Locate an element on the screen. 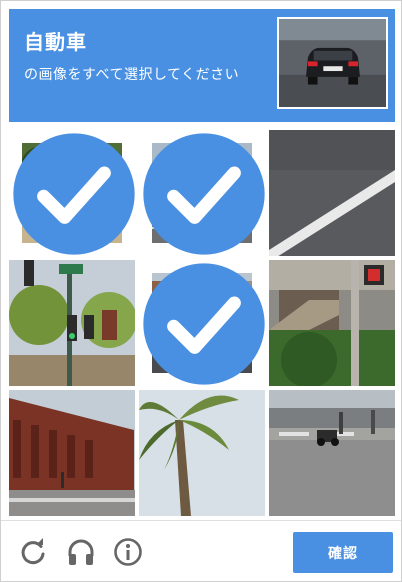 The height and width of the screenshot is (582, 402). sample-car-image is located at coordinates (332, 63).